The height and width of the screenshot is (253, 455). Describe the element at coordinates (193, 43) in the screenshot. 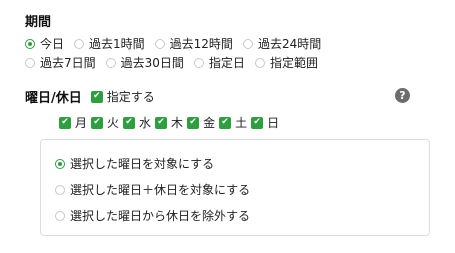

I see `period-option-past-12h: 過去12時間` at that location.